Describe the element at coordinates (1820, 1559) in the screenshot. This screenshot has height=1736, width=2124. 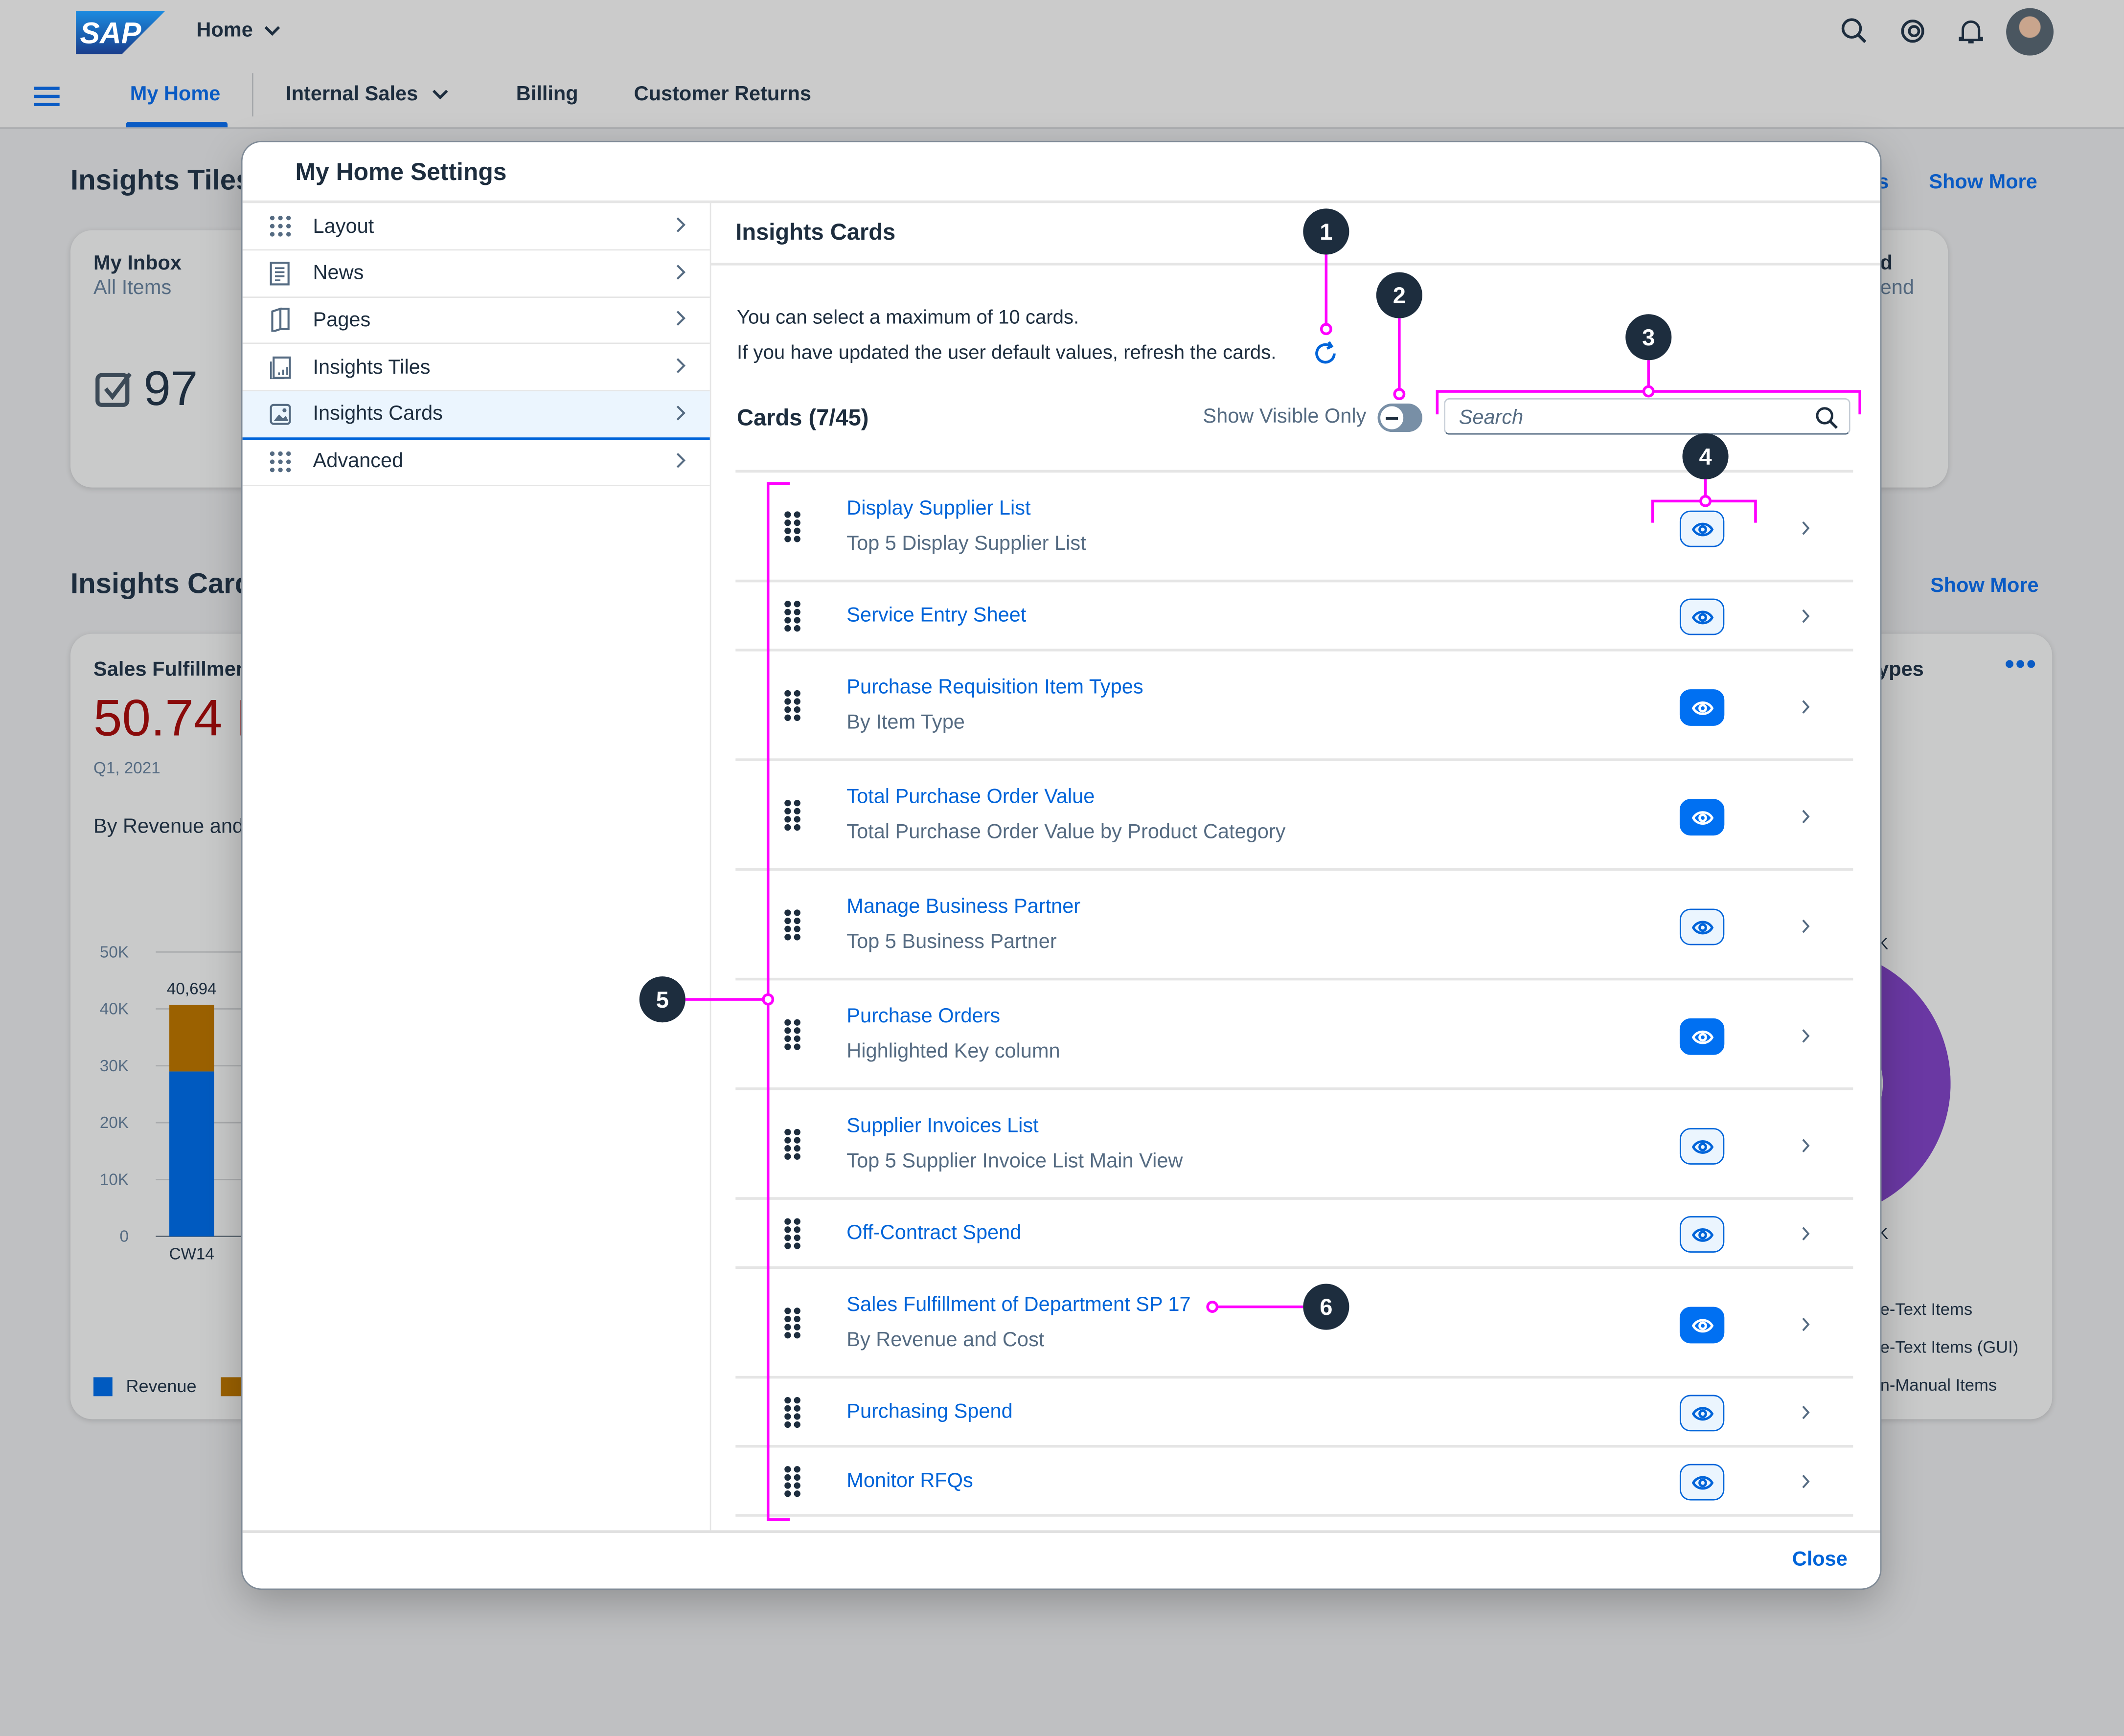
I see `close-button: Close` at that location.